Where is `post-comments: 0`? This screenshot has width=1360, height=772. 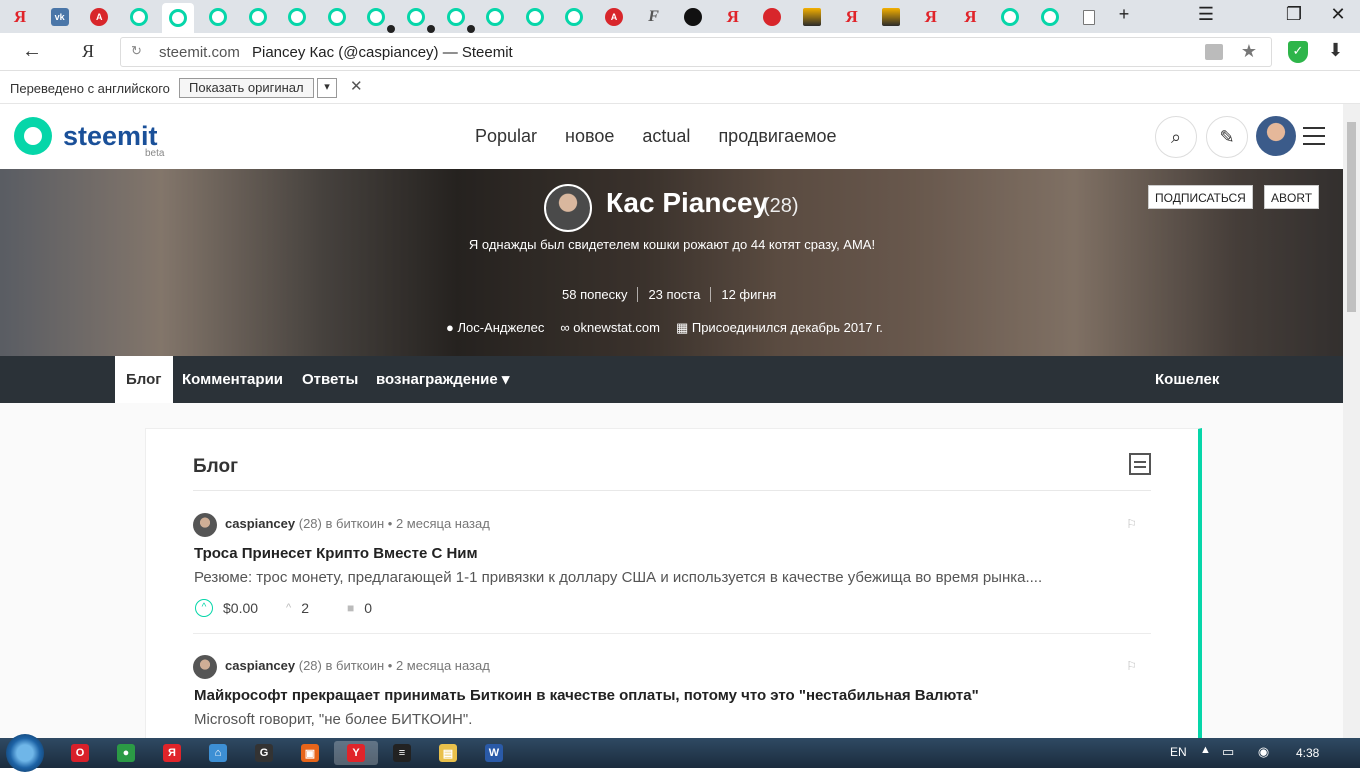 post-comments: 0 is located at coordinates (368, 608).